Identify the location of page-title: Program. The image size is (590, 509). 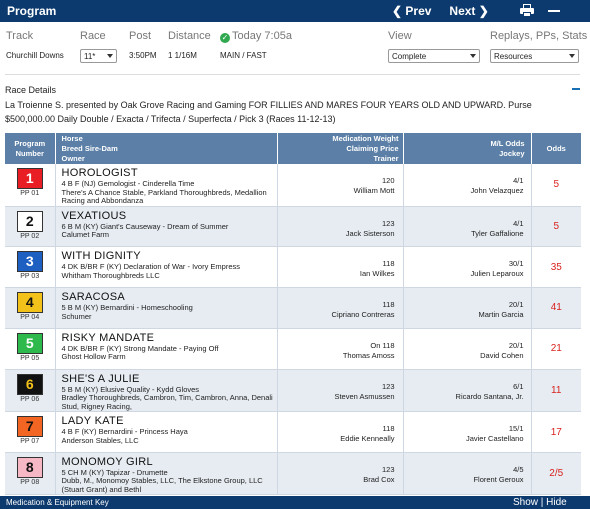
(32, 11).